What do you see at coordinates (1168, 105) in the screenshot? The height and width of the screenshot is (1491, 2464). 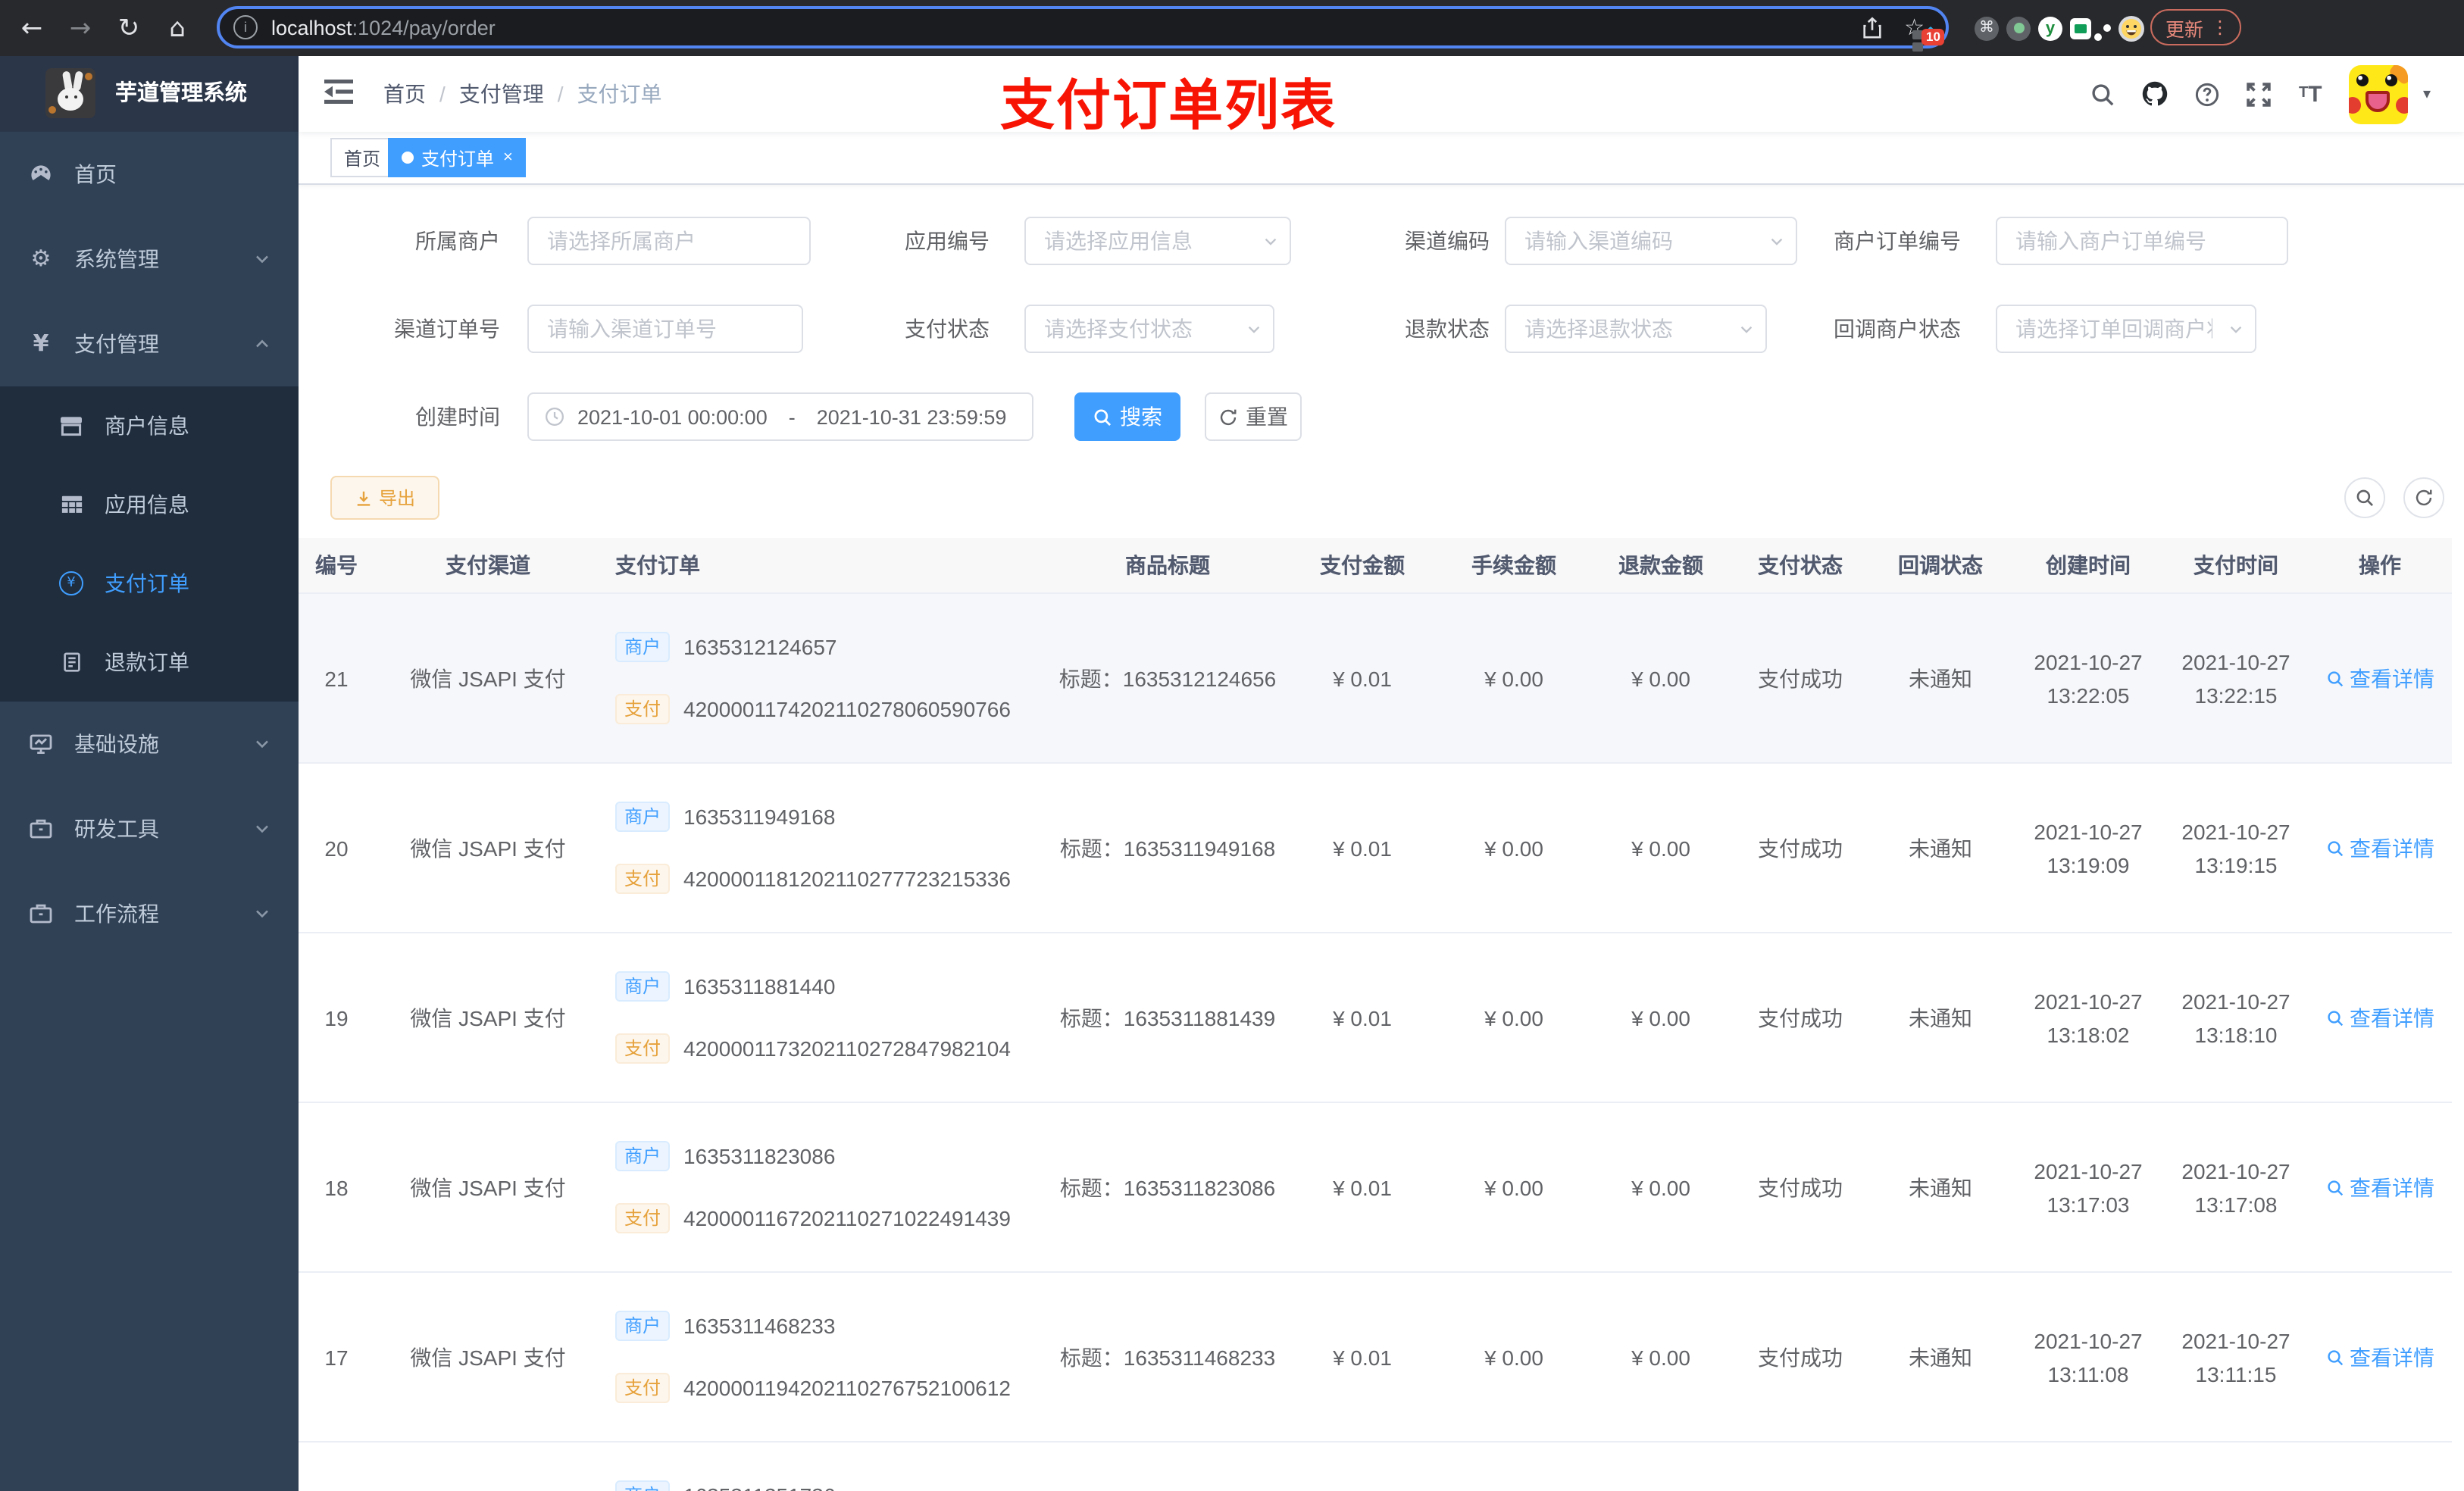 I see `red-annotation: 支付订单列表` at bounding box center [1168, 105].